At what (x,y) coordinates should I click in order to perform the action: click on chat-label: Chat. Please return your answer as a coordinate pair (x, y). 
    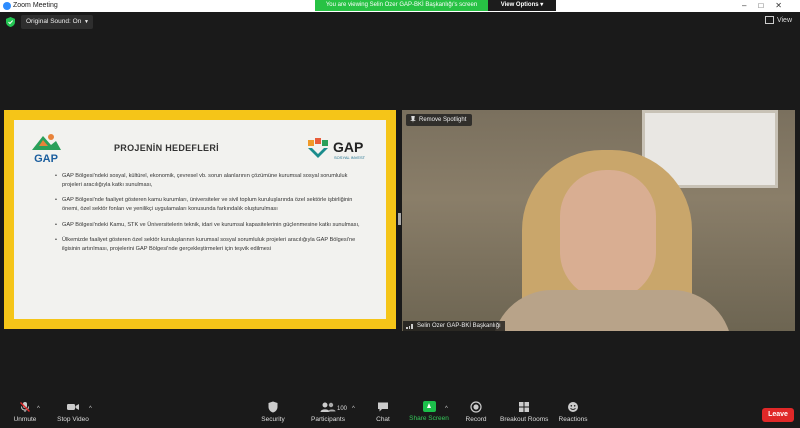
    Looking at the image, I should click on (383, 419).